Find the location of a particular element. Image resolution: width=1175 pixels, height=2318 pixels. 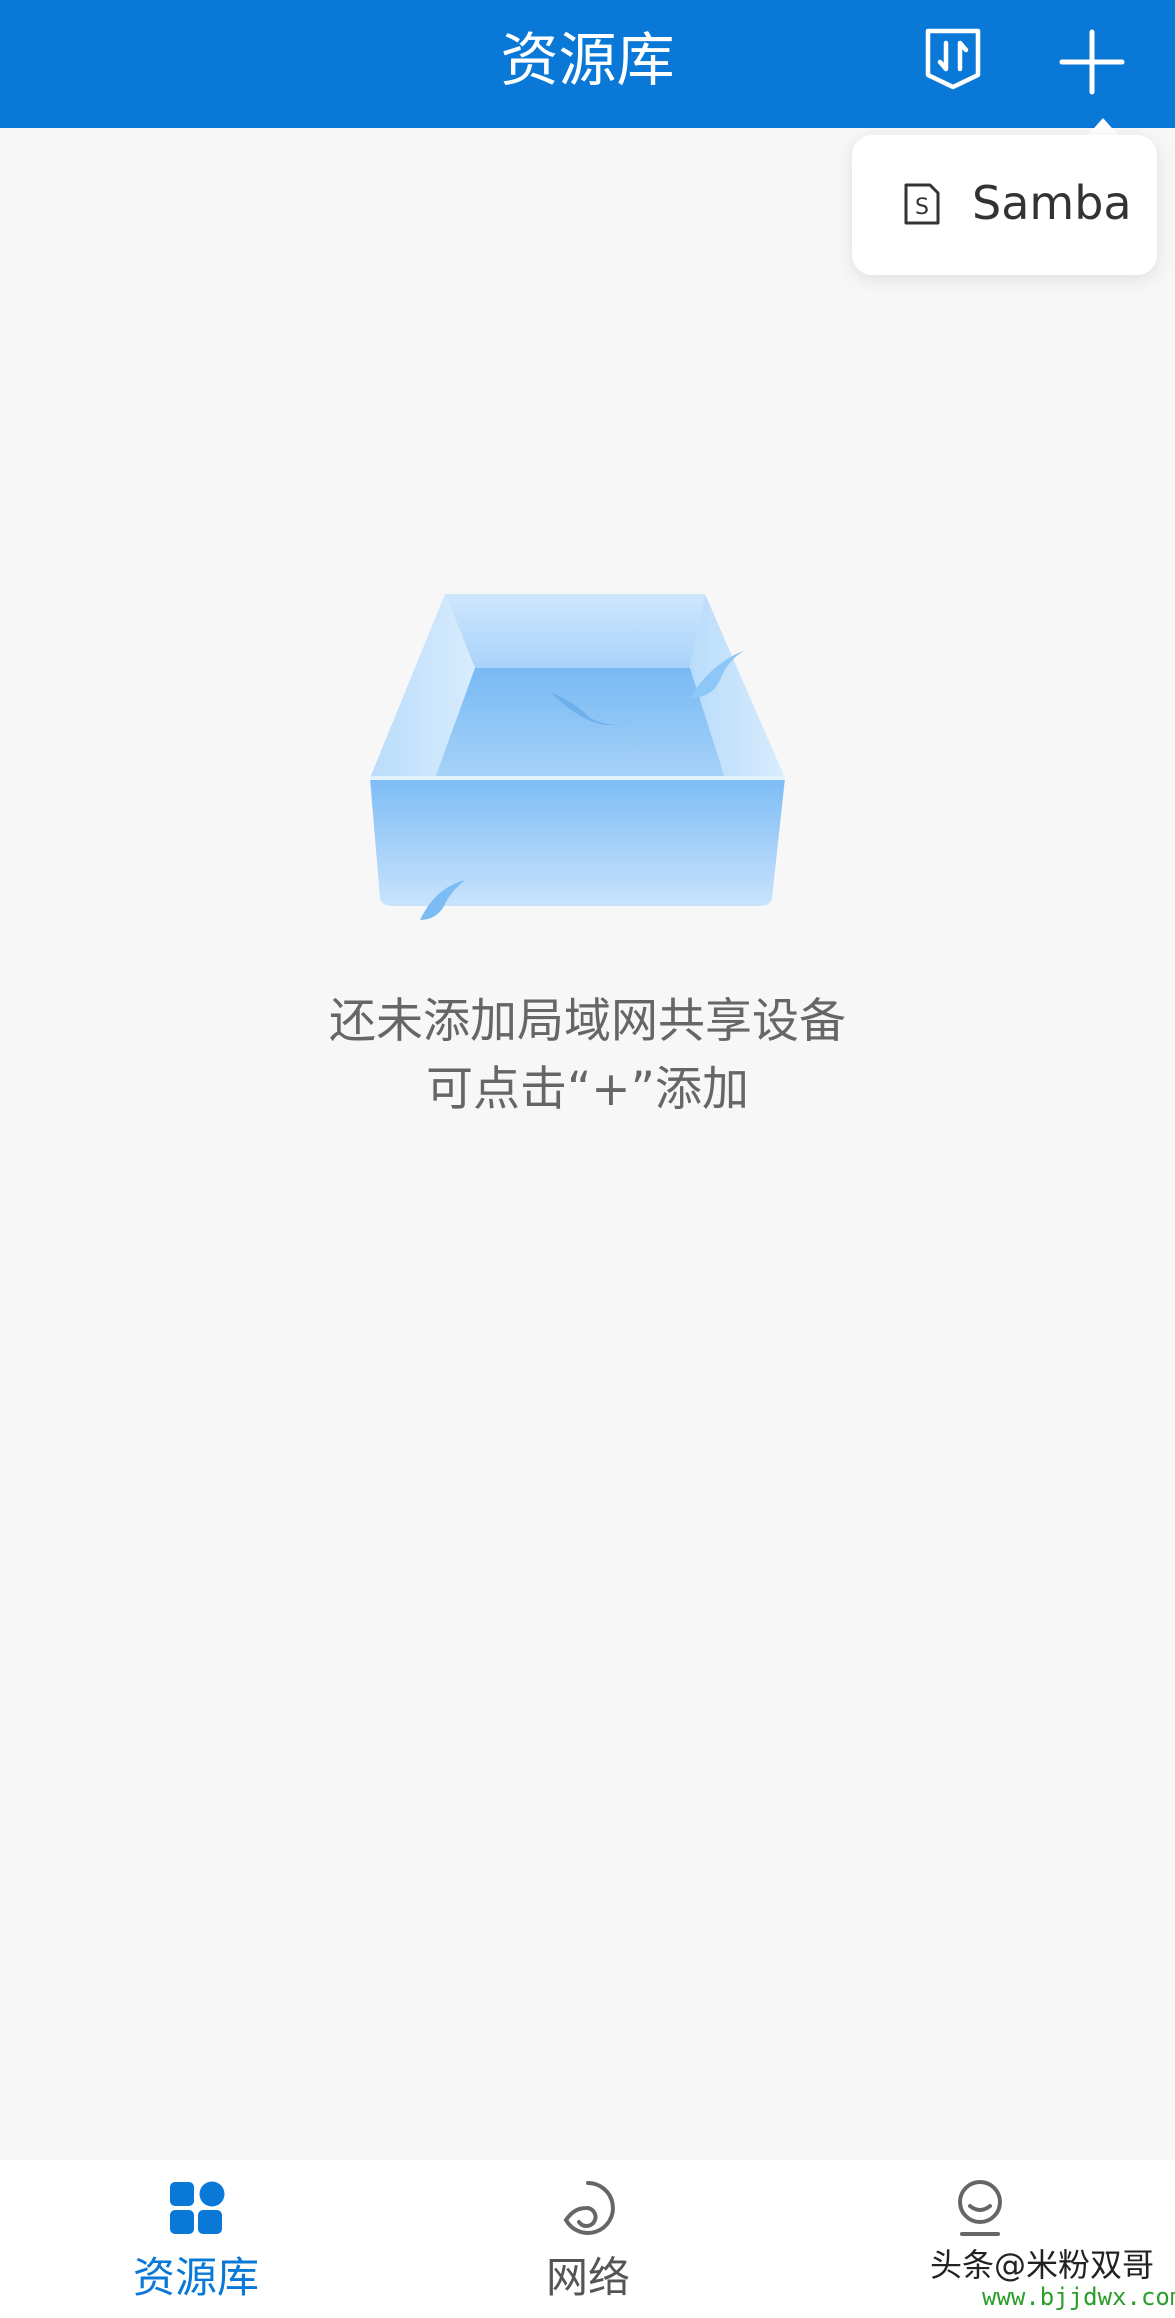

top-app-bar: 资源库 is located at coordinates (587, 64).